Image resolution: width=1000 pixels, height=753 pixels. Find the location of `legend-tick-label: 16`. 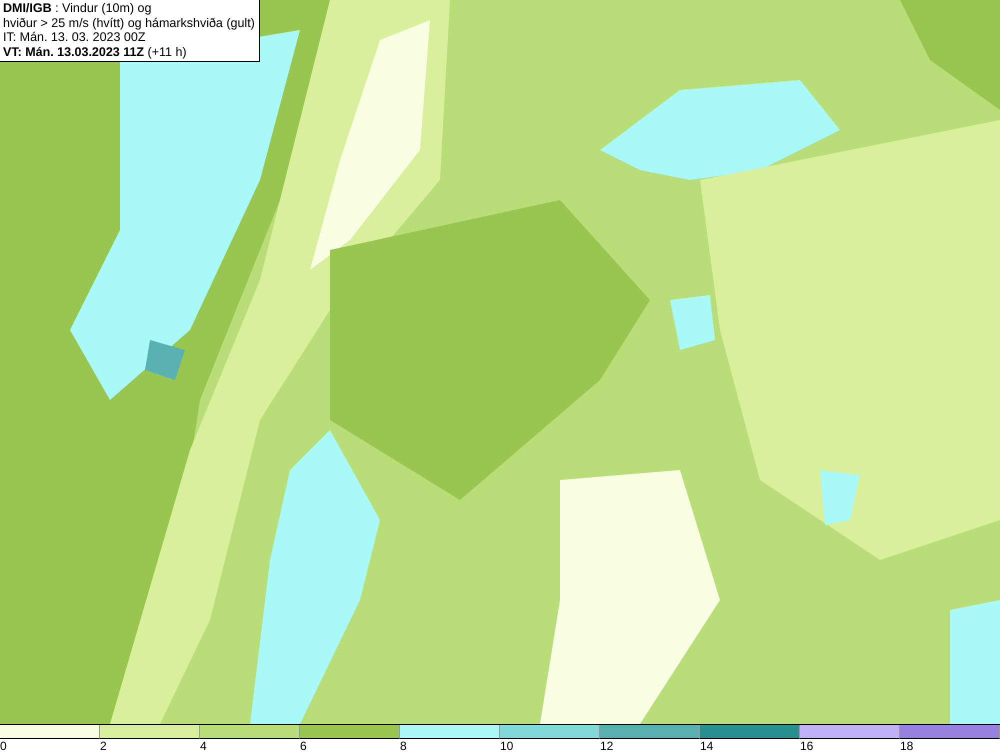

legend-tick-label: 16 is located at coordinates (807, 746).